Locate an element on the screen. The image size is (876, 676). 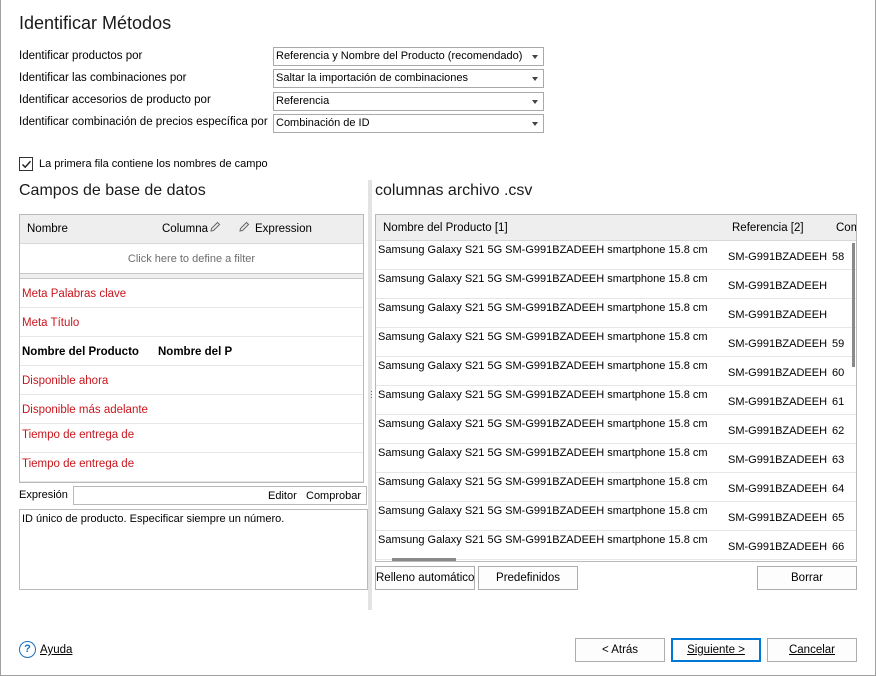
field-row: Meta Título is located at coordinates (191, 322).